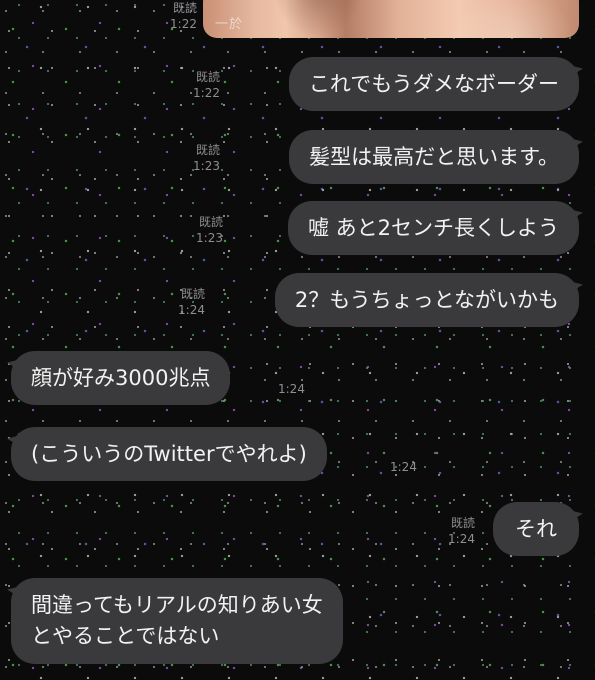 The image size is (595, 680). I want to click on incoming-message-bubble: (こういうのTwitterでやれよ), so click(169, 454).